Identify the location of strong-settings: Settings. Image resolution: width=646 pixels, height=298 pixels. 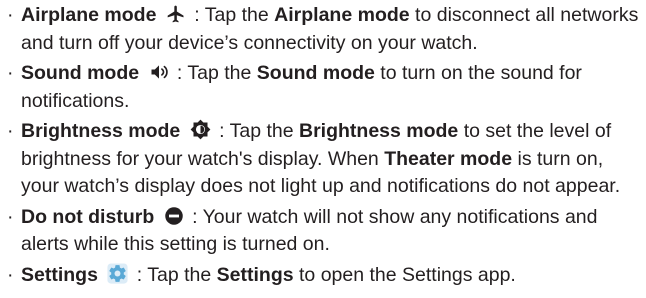
(255, 274).